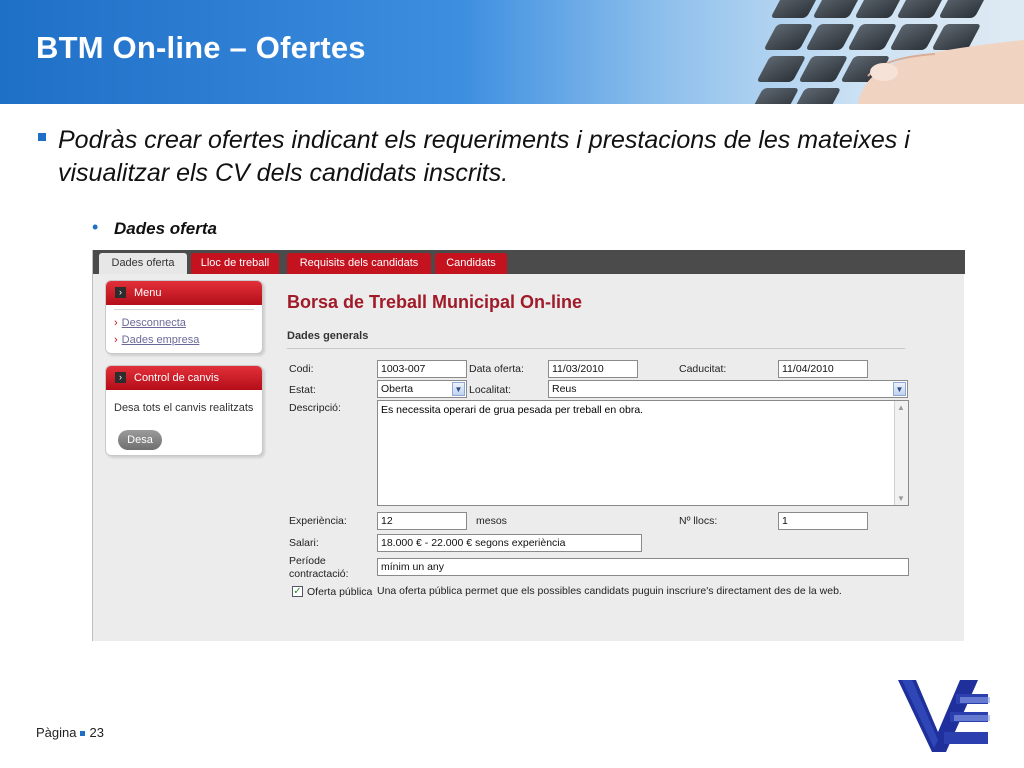 This screenshot has width=1024, height=768. What do you see at coordinates (153, 323) in the screenshot?
I see `link-desconnecta-label: Desconnecta` at bounding box center [153, 323].